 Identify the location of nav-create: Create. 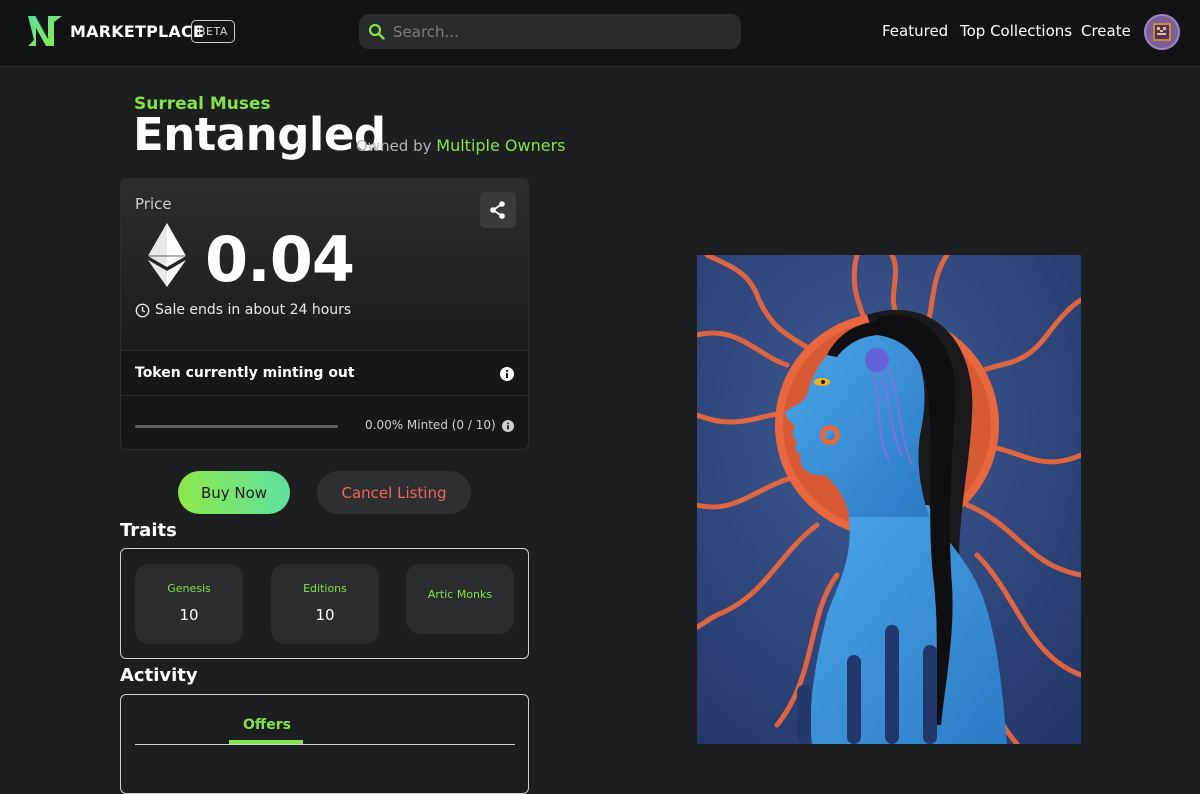
(1106, 31).